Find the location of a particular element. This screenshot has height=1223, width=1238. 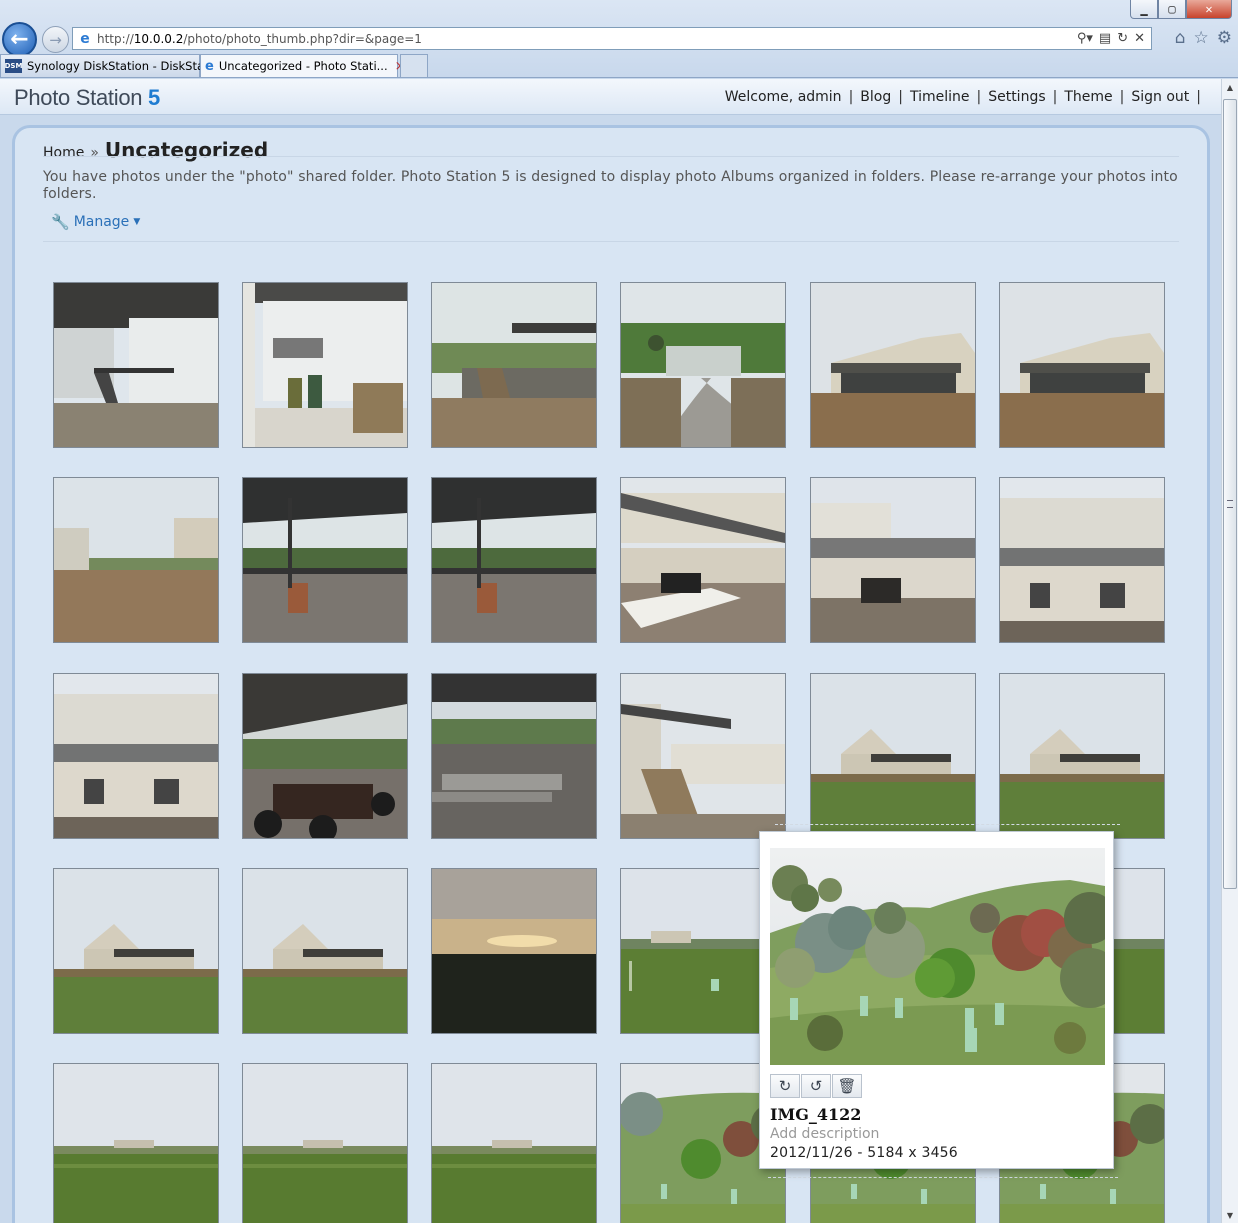

page-title: Uncategorized is located at coordinates (186, 150).